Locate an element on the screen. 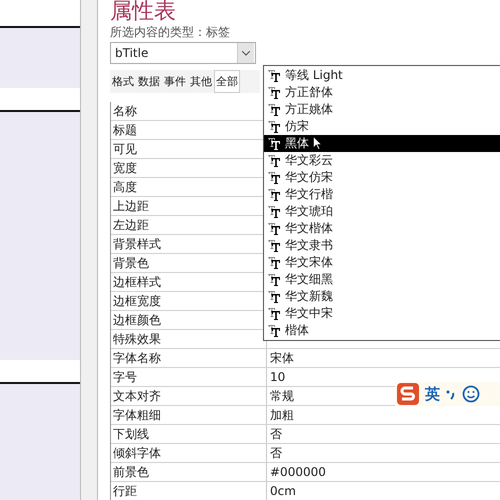 The image size is (500, 500). punctuation-icon is located at coordinates (451, 394).